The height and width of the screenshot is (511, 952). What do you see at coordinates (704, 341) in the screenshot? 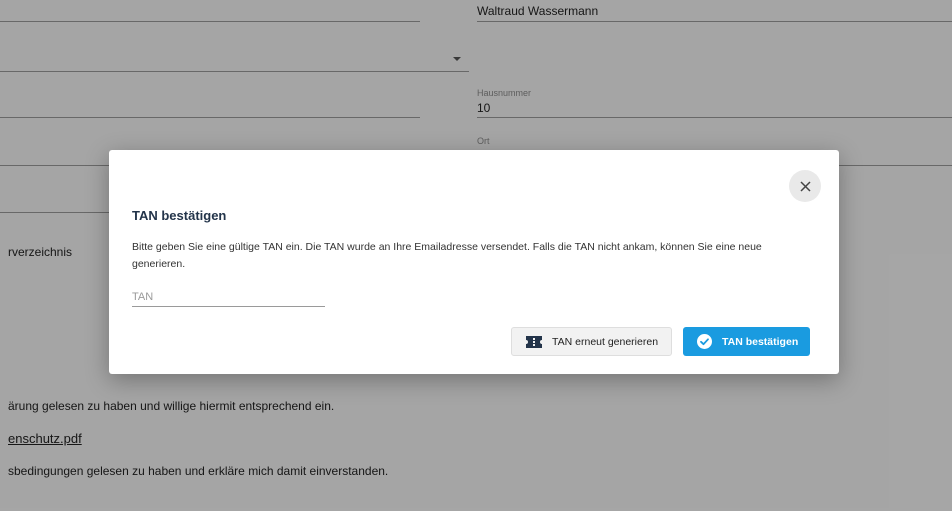
I see `check-circle-icon` at bounding box center [704, 341].